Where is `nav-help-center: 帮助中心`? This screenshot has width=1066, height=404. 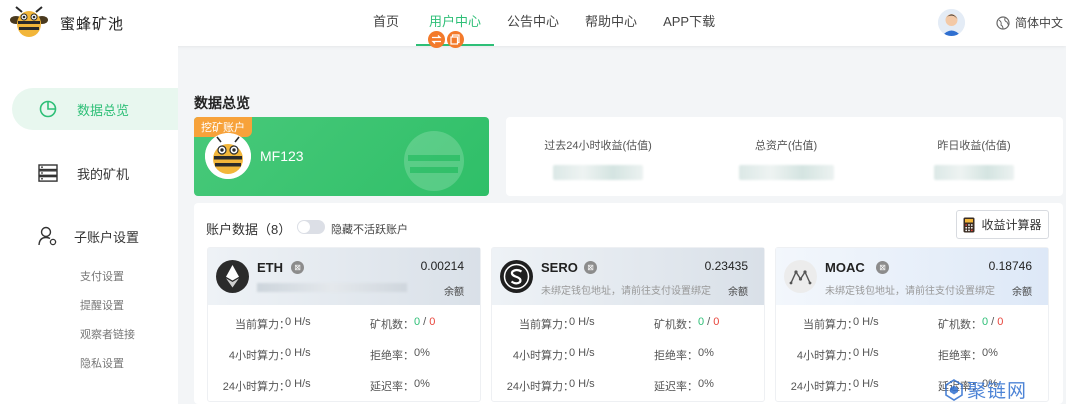
nav-help-center: 帮助中心 is located at coordinates (611, 23).